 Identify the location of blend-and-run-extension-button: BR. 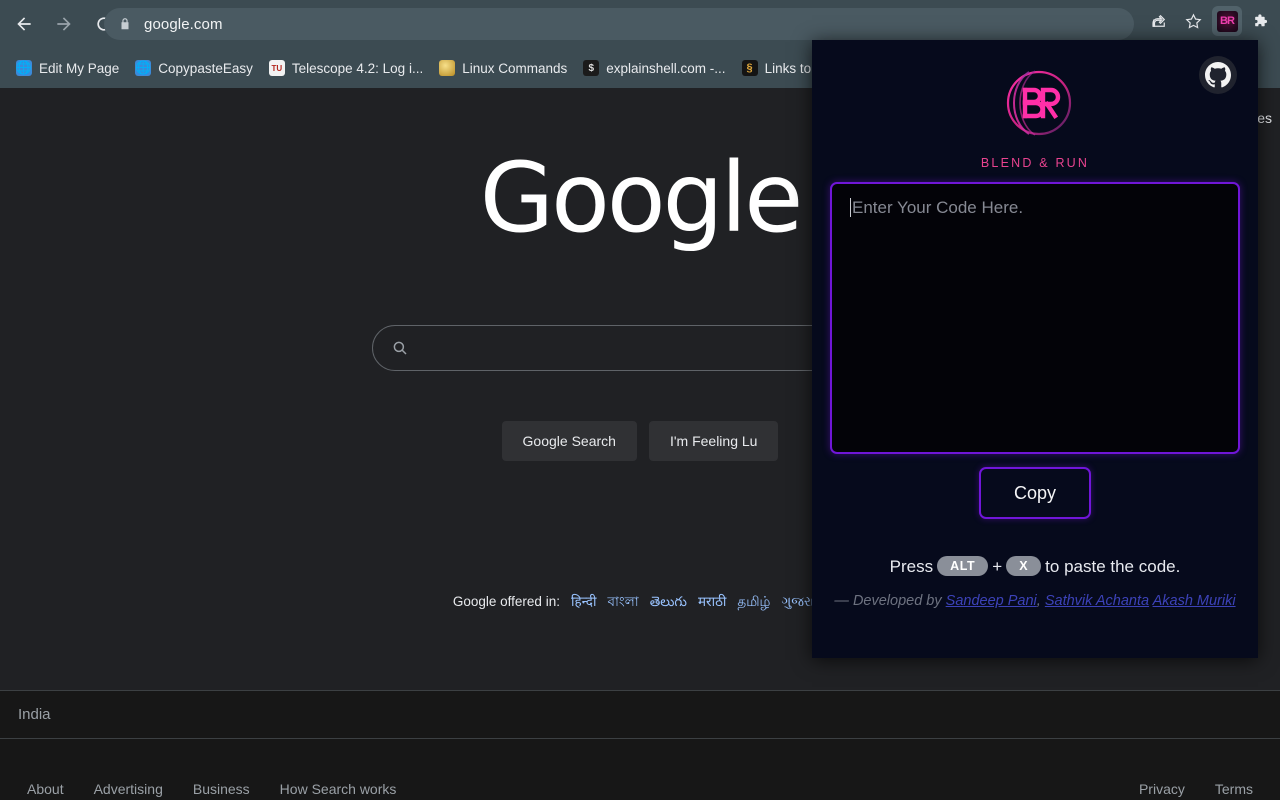
(1227, 21).